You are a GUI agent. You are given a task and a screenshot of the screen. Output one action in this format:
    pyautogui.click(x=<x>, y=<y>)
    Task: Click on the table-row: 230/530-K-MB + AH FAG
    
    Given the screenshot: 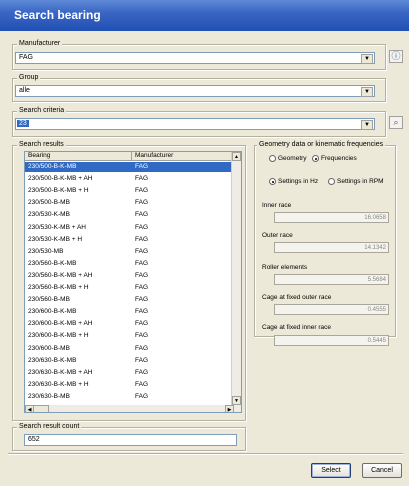 What is the action you would take?
    pyautogui.click(x=129, y=228)
    